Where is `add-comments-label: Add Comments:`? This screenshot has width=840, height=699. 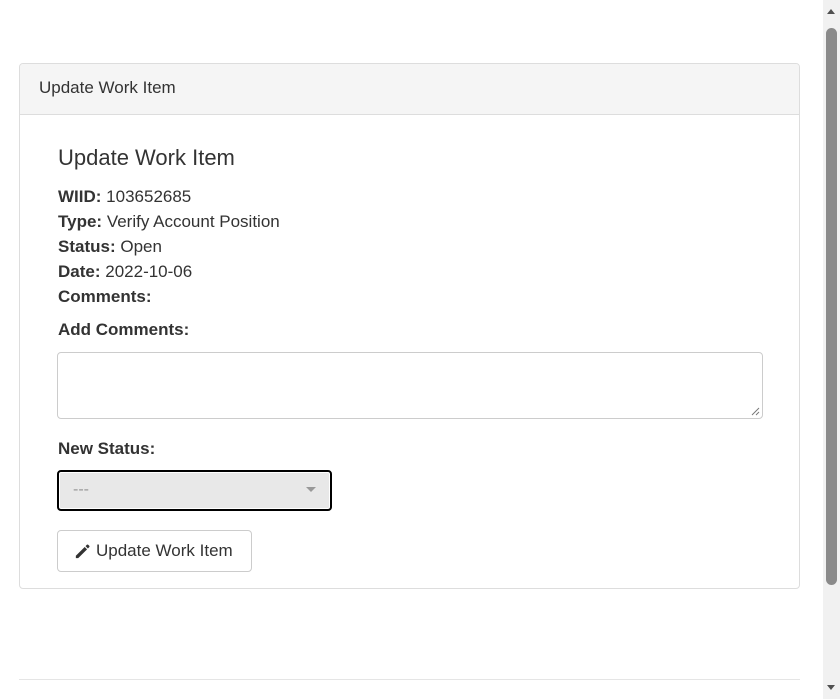 add-comments-label: Add Comments: is located at coordinates (124, 329).